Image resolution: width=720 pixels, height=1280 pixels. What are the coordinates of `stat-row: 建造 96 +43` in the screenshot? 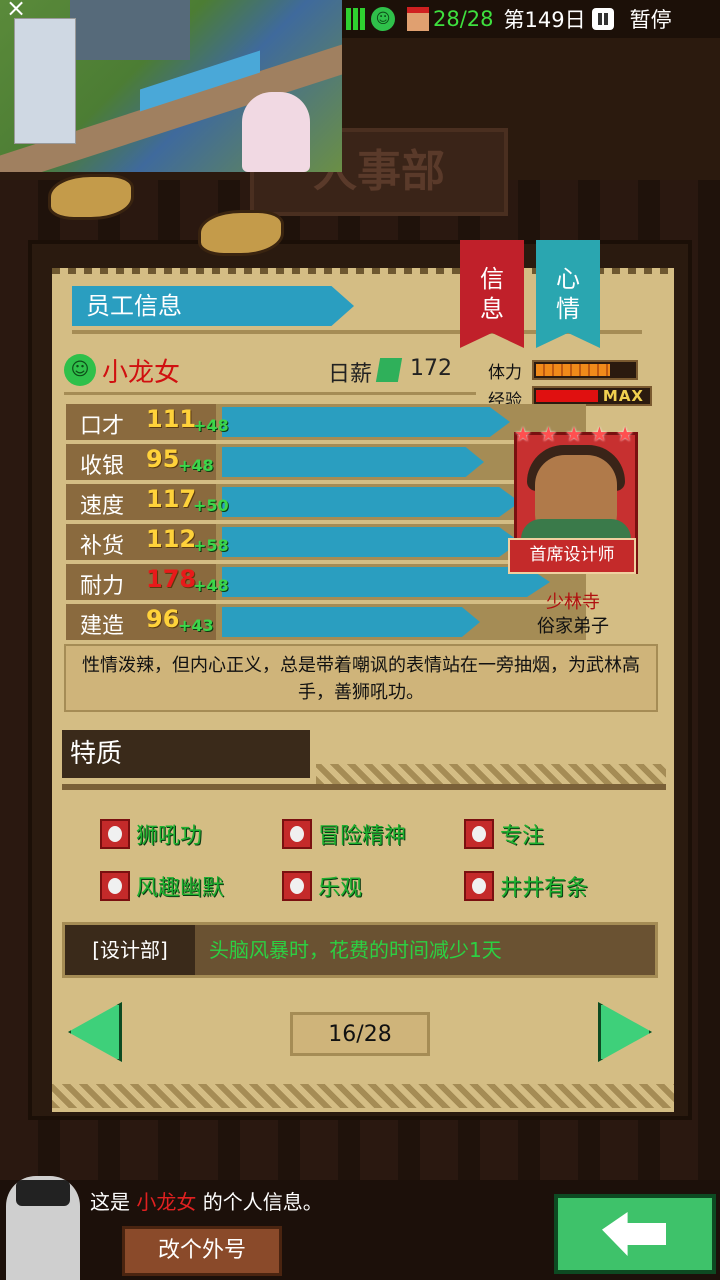 It's located at (326, 622).